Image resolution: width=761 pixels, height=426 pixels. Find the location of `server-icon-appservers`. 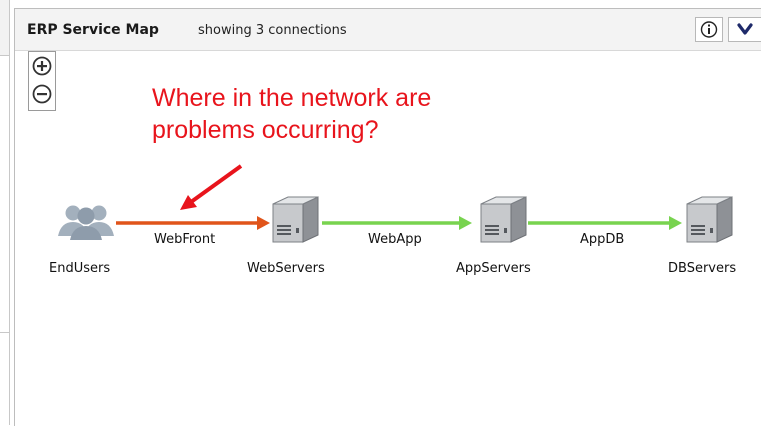

server-icon-appservers is located at coordinates (503, 219).